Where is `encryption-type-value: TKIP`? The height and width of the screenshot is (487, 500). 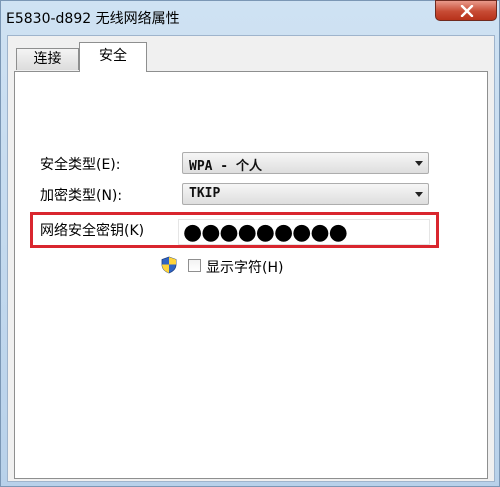 encryption-type-value: TKIP is located at coordinates (205, 193).